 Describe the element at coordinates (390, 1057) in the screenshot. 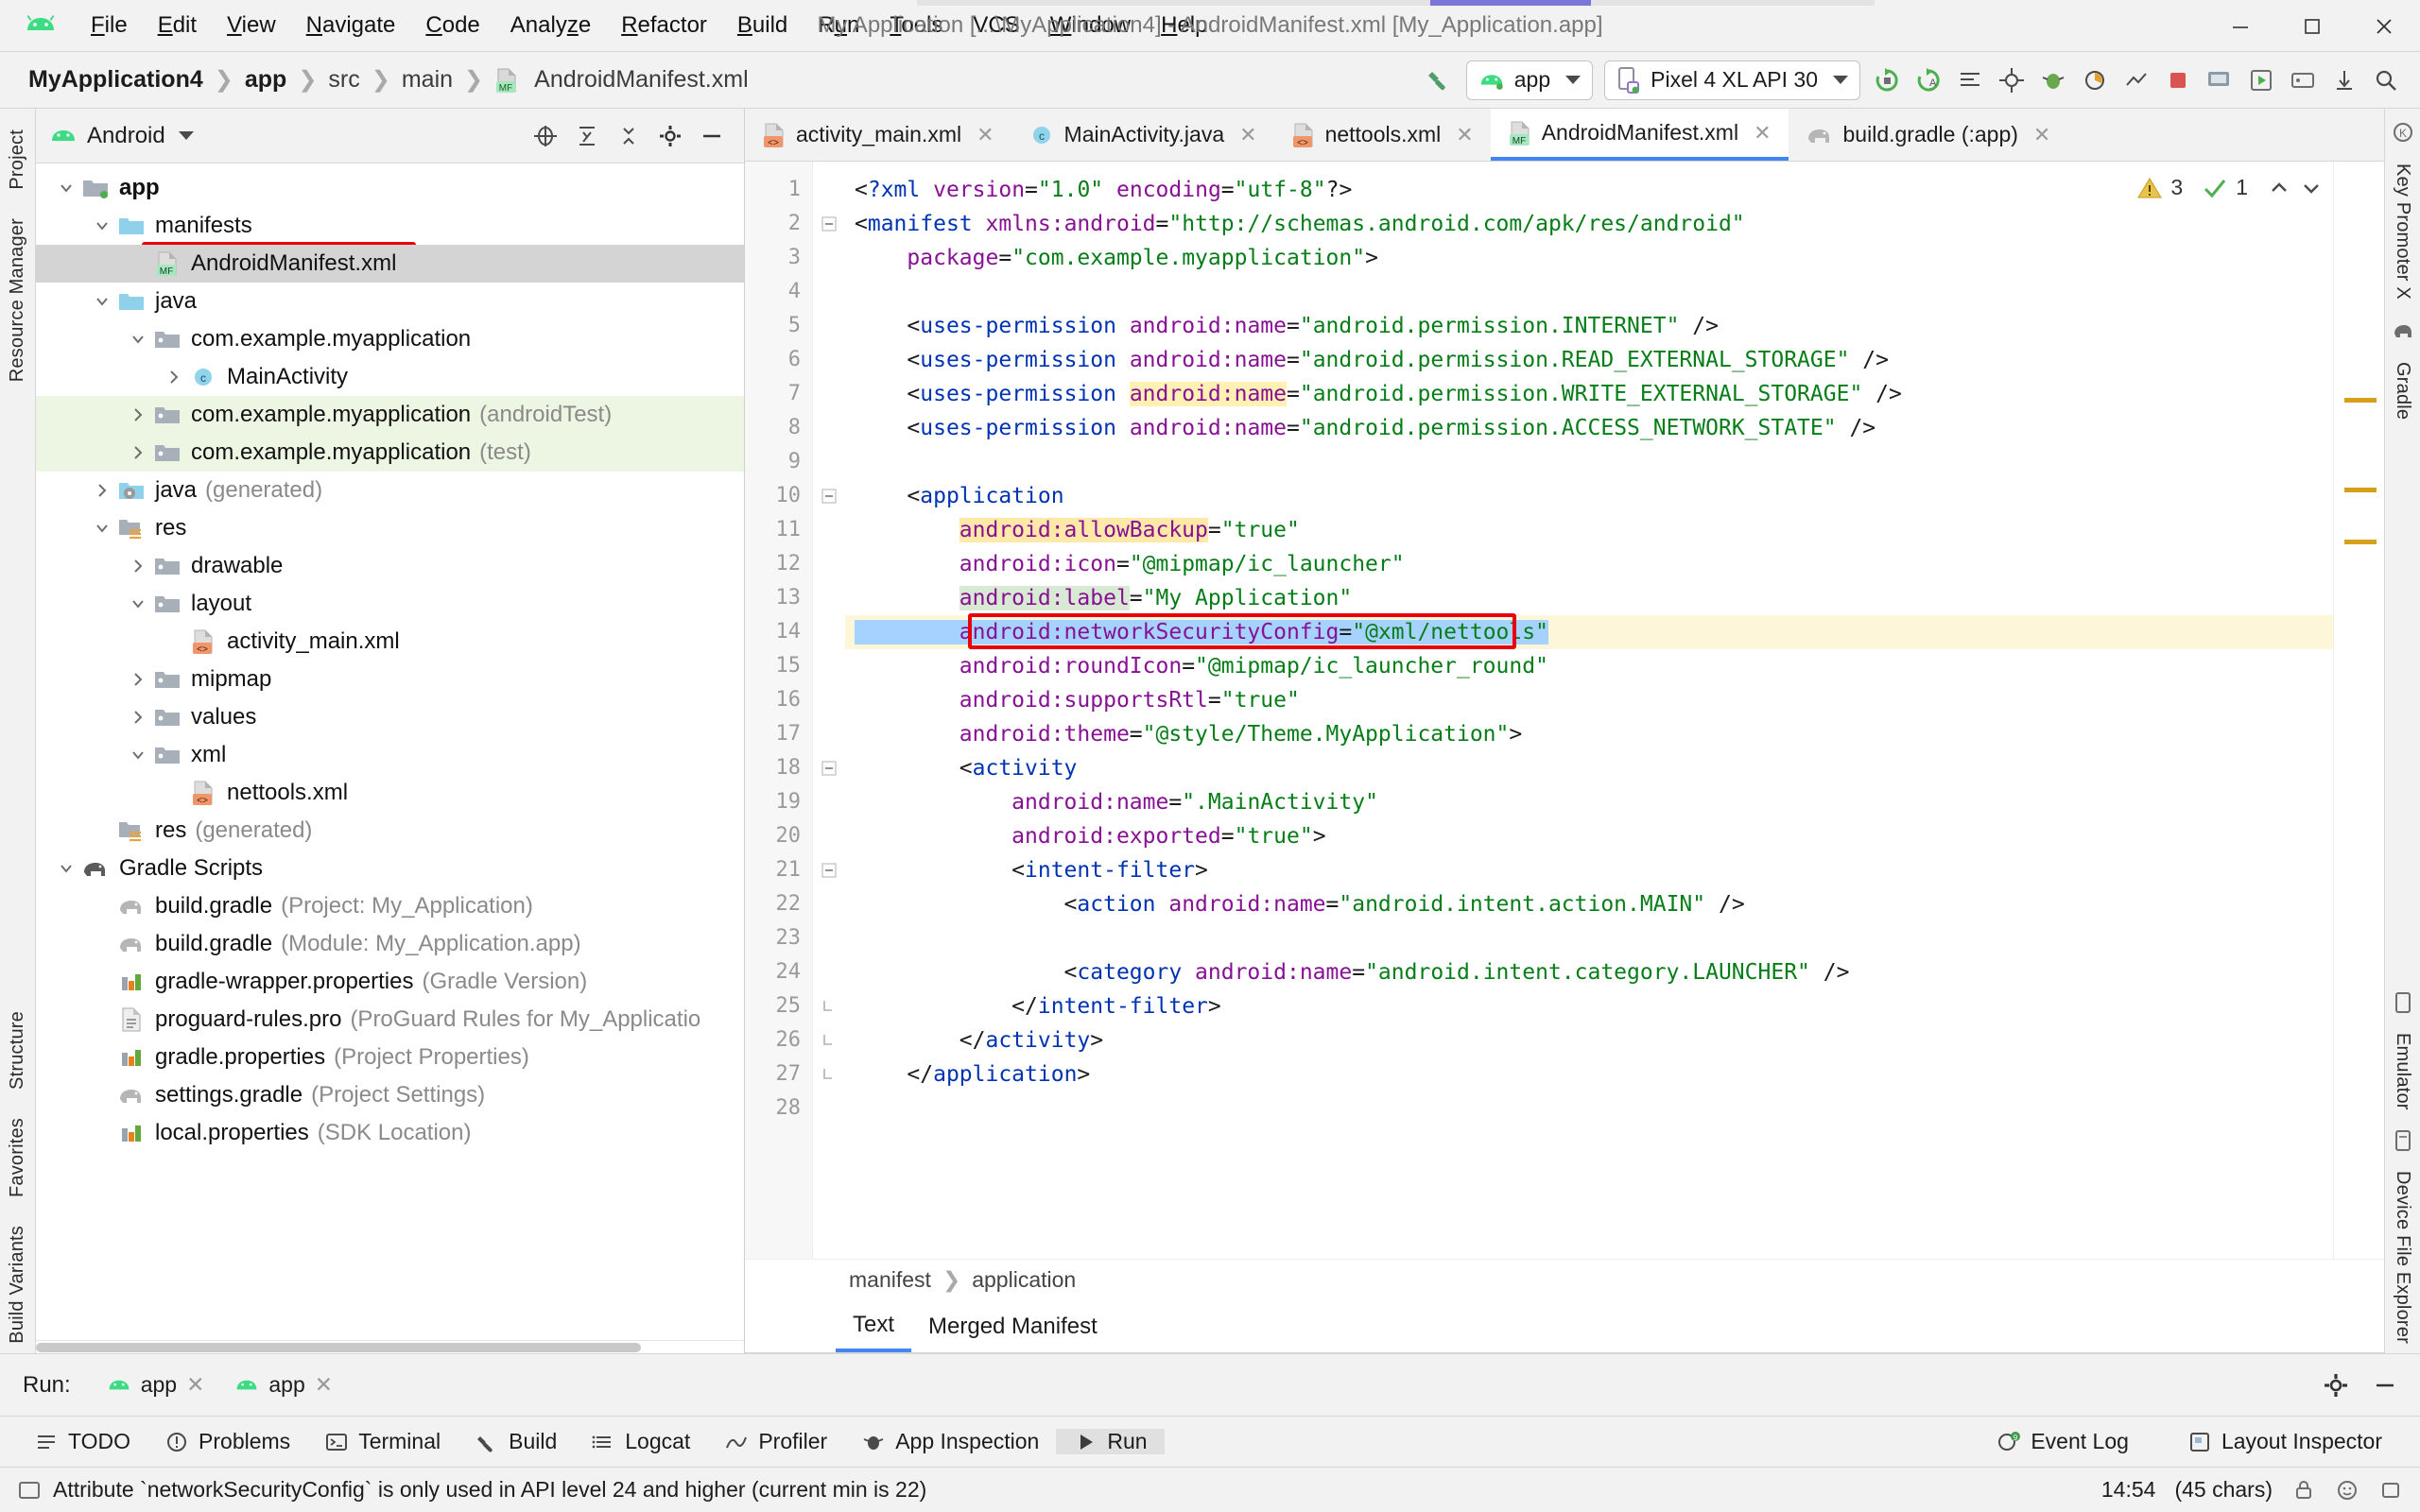

I see `tree-row-gradle-properties: gradle.properties (Project Properties)` at that location.